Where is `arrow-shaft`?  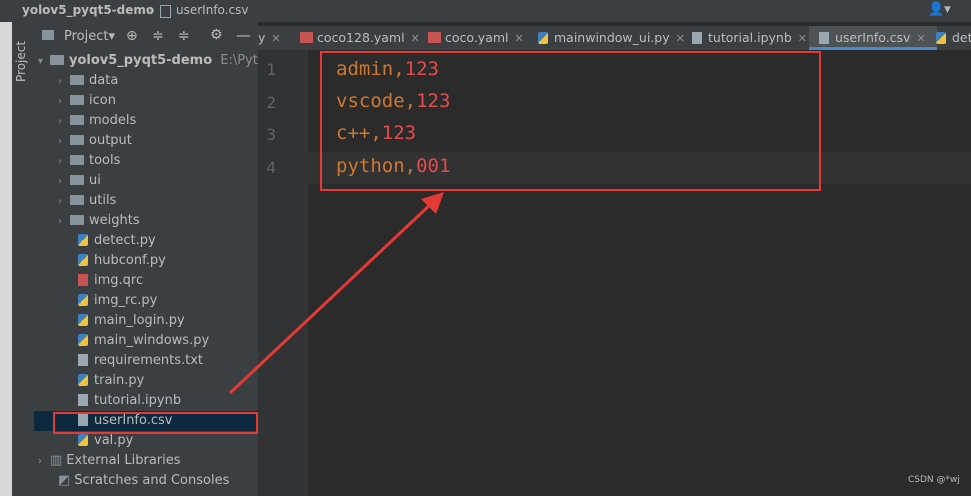 arrow-shaft is located at coordinates (331, 298).